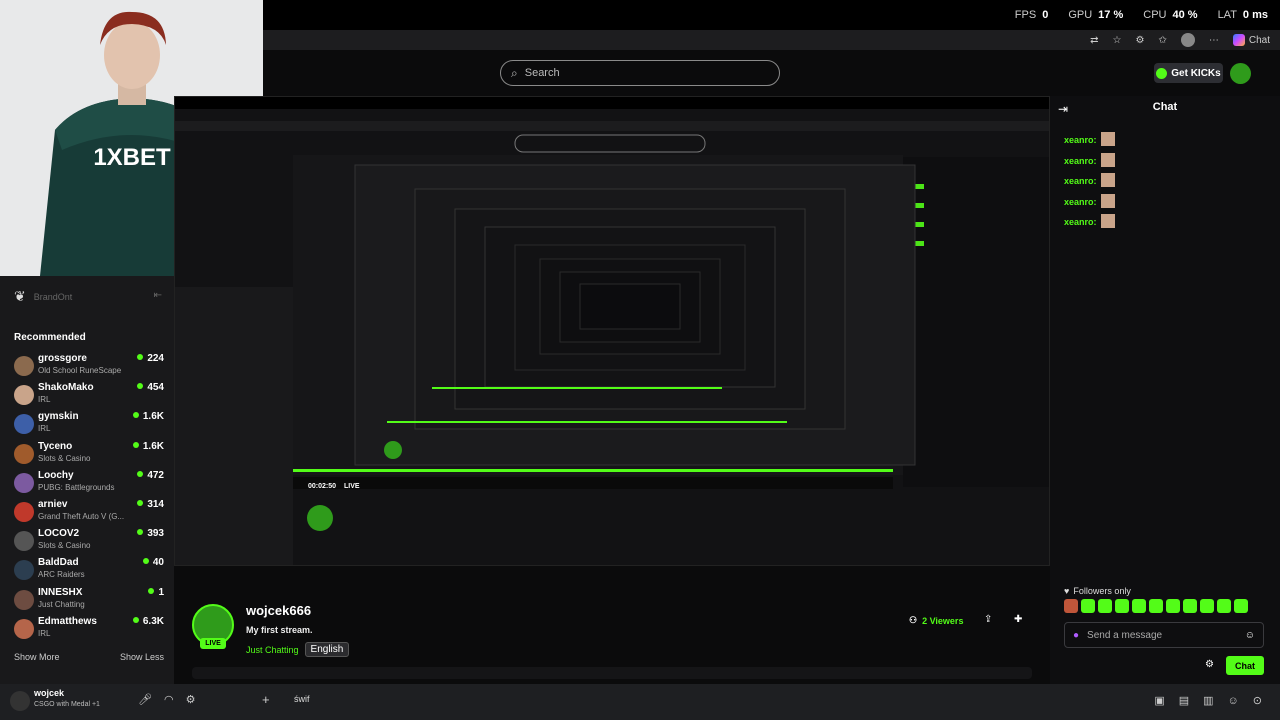  Describe the element at coordinates (1251, 40) in the screenshot. I see `browser-chat-button: Chat` at that location.